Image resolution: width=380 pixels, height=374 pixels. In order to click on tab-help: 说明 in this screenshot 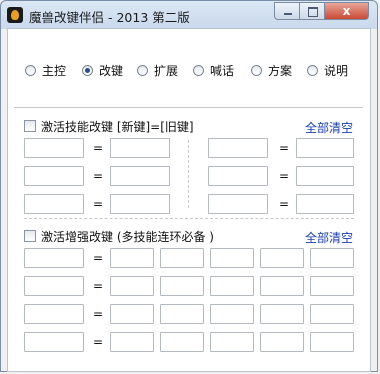, I will do `click(327, 70)`.